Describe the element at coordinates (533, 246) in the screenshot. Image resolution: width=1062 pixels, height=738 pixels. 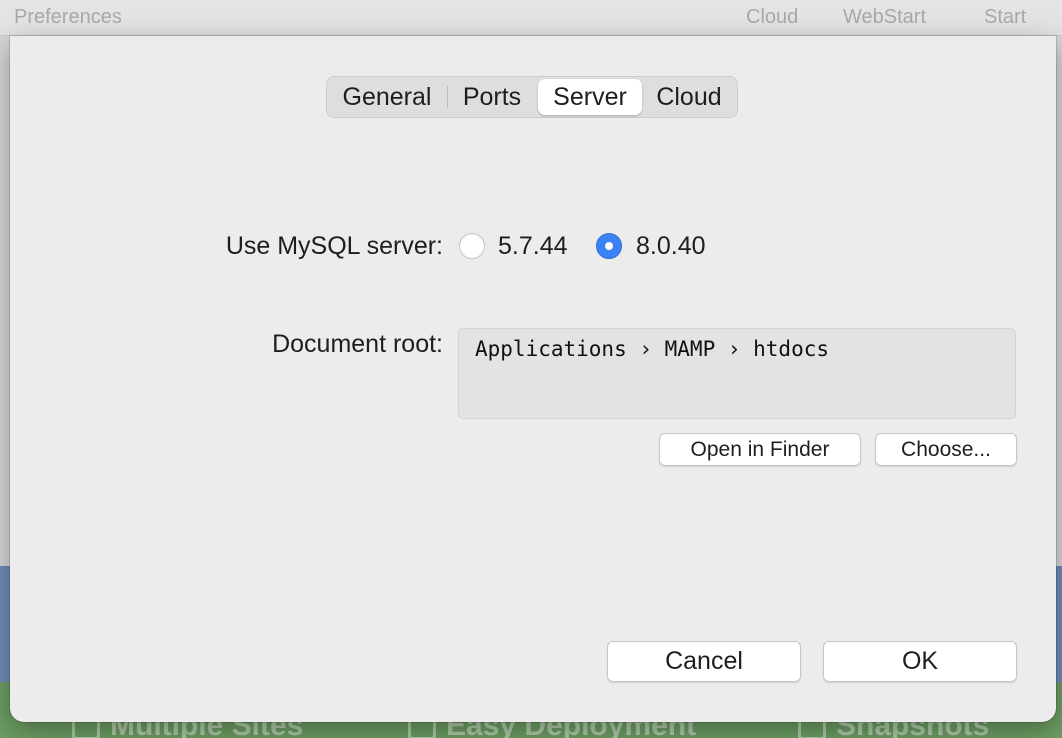
I see `mysql-5-7-44-label: 5.7.44` at that location.